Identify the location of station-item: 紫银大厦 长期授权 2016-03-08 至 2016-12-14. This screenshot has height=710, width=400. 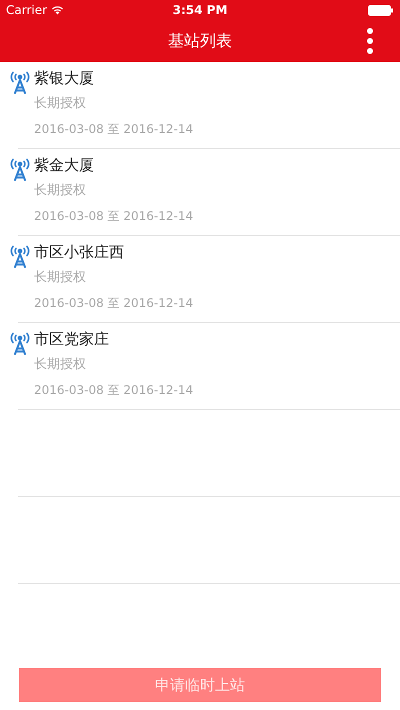
(200, 105).